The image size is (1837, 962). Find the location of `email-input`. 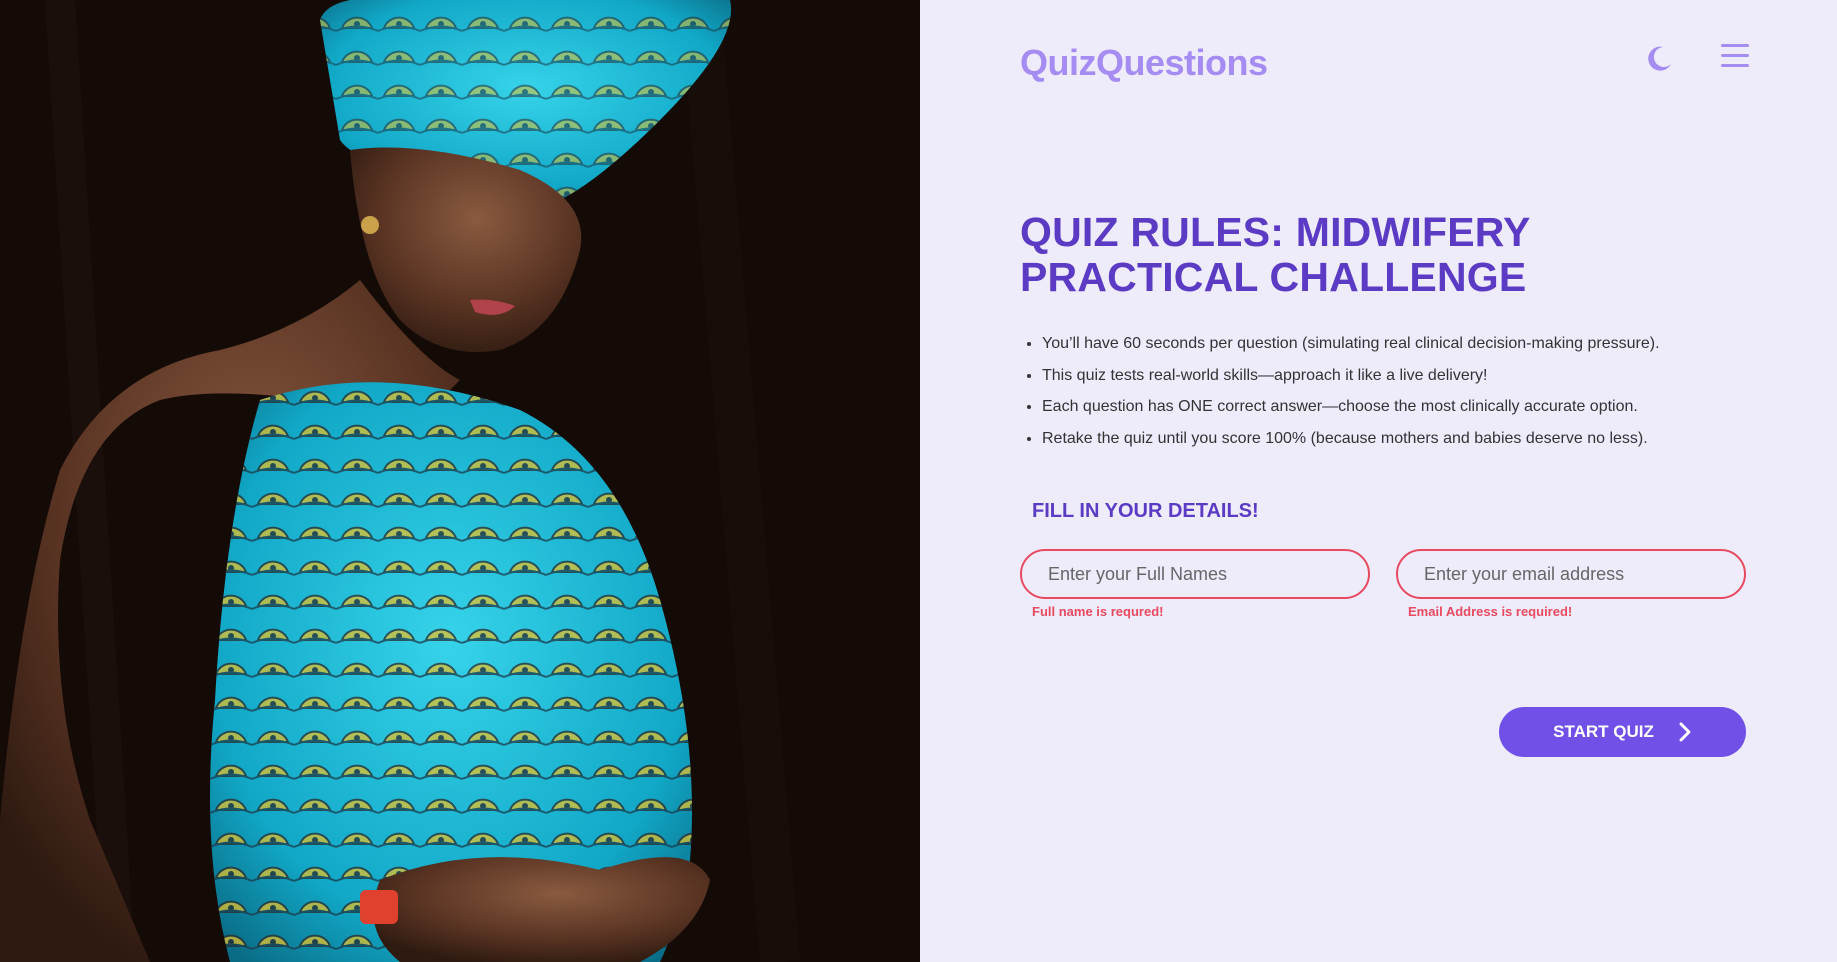

email-input is located at coordinates (1571, 574).